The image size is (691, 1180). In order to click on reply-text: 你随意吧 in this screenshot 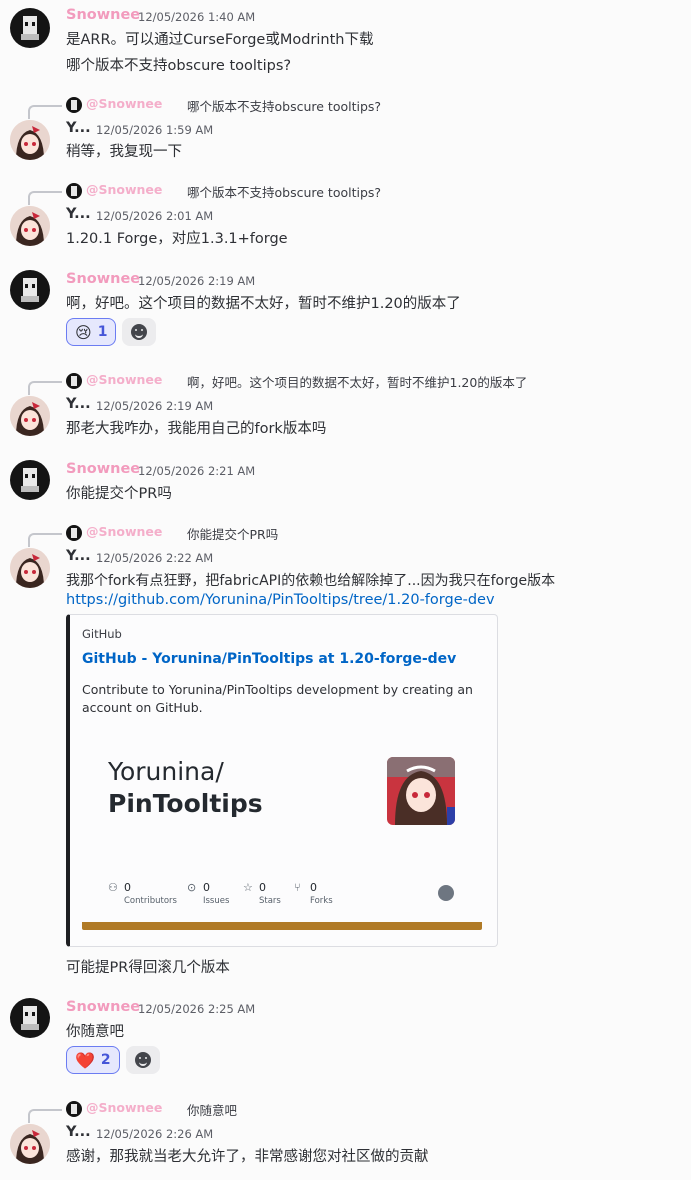, I will do `click(212, 1110)`.